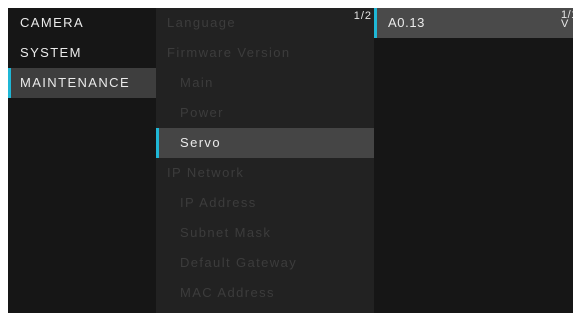 The image size is (573, 313). What do you see at coordinates (202, 112) in the screenshot?
I see `submenu-label: Power` at bounding box center [202, 112].